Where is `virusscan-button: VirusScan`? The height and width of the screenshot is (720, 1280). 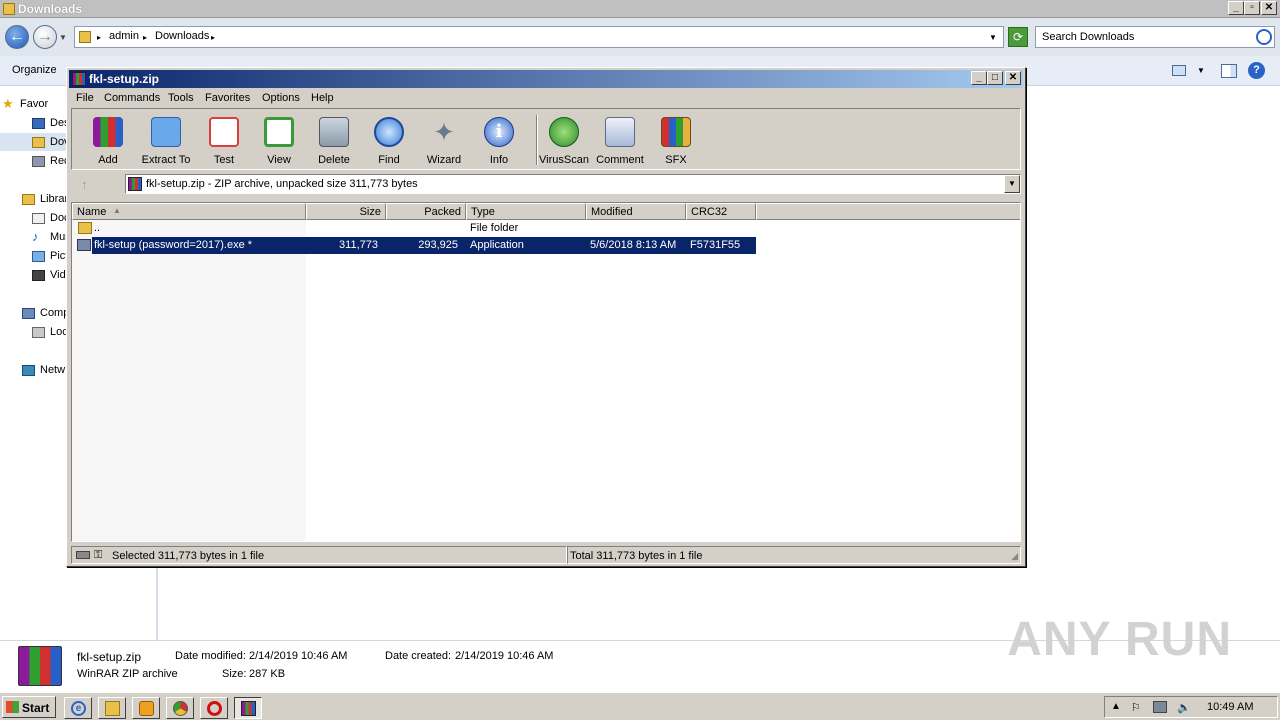
virusscan-button: VirusScan is located at coordinates (564, 139).